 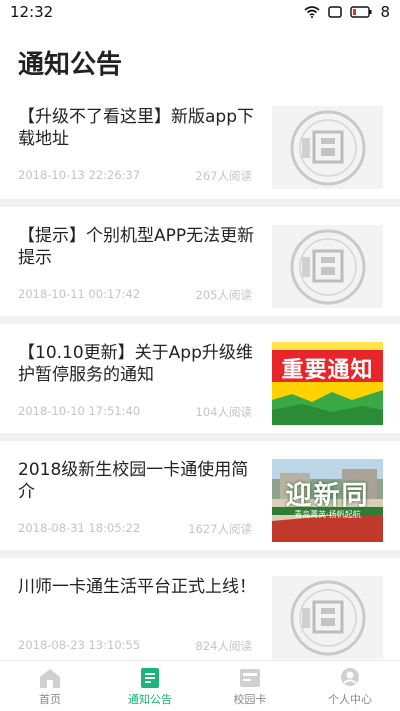 I want to click on tab-profile: 个人中心, so click(x=350, y=686).